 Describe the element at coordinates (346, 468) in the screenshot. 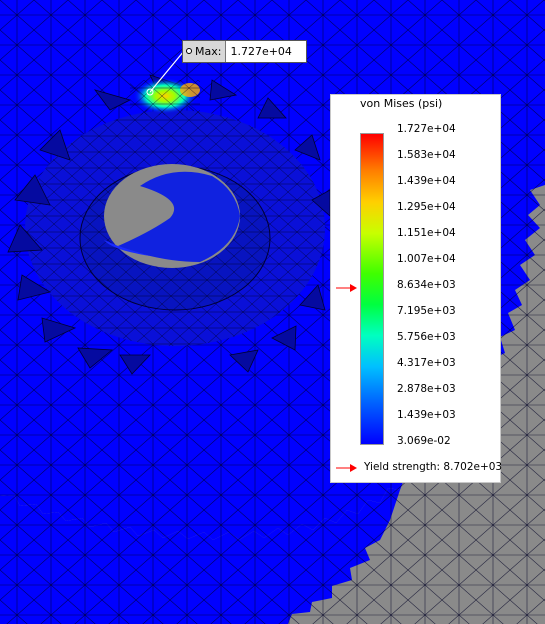

I see `yield-legend-arrow-icon` at that location.